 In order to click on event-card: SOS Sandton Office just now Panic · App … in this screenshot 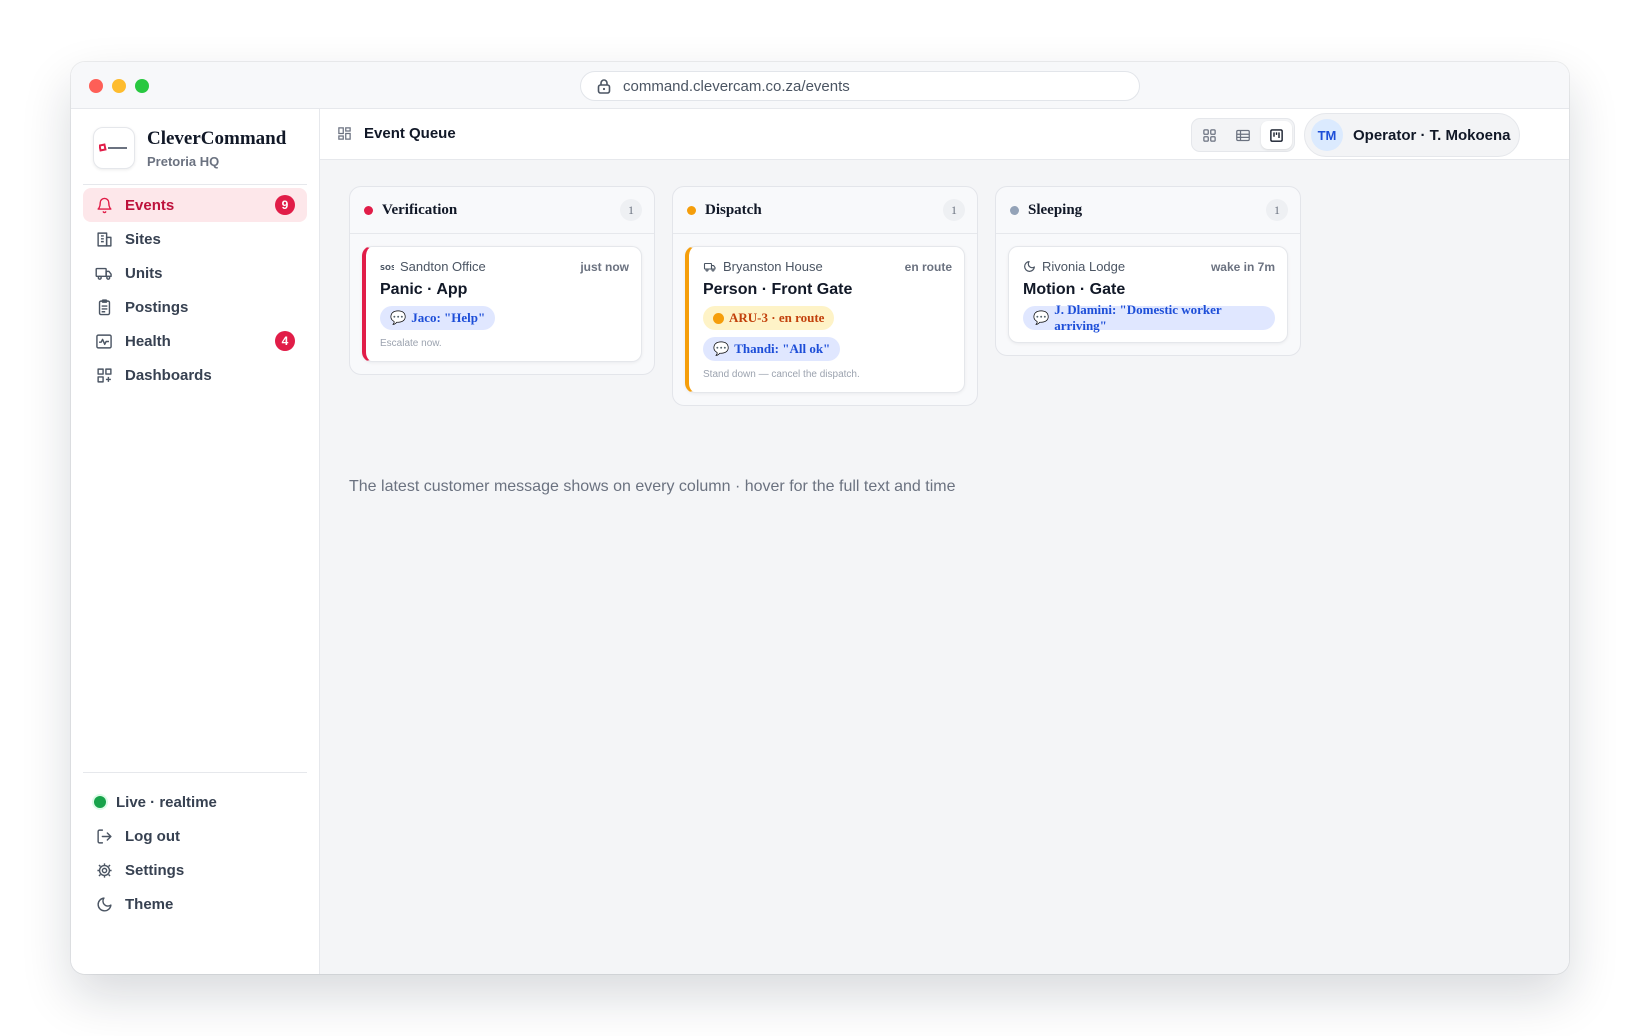, I will do `click(502, 304)`.